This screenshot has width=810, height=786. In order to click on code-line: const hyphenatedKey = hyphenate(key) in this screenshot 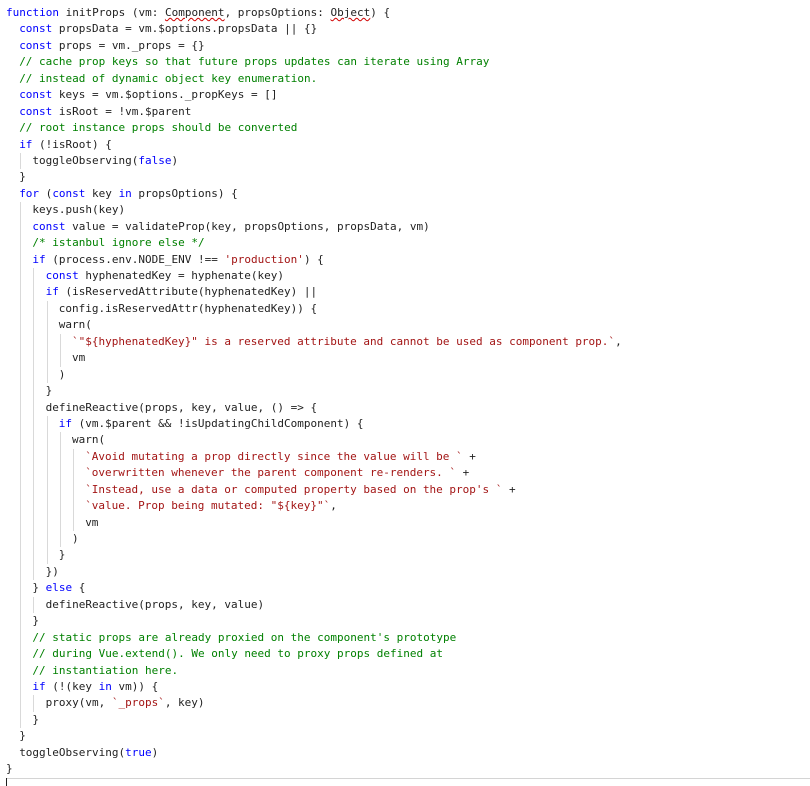, I will do `click(406, 276)`.